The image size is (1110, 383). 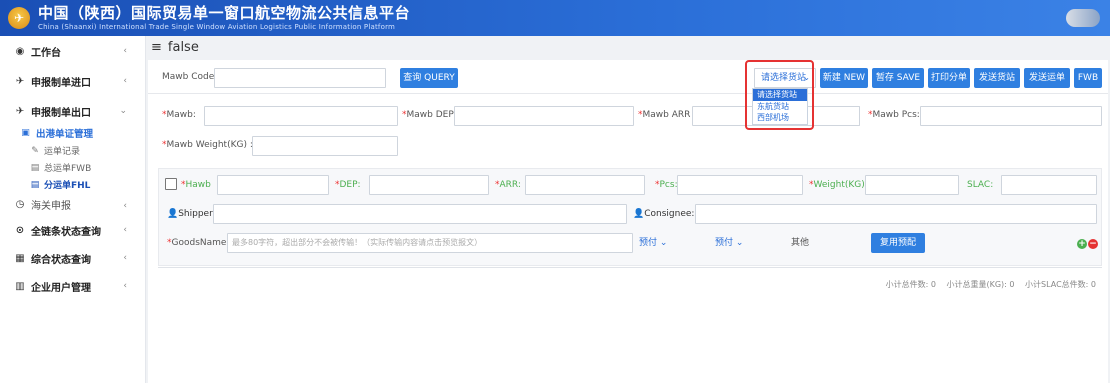 What do you see at coordinates (301, 116) in the screenshot?
I see `mawb-input` at bounding box center [301, 116].